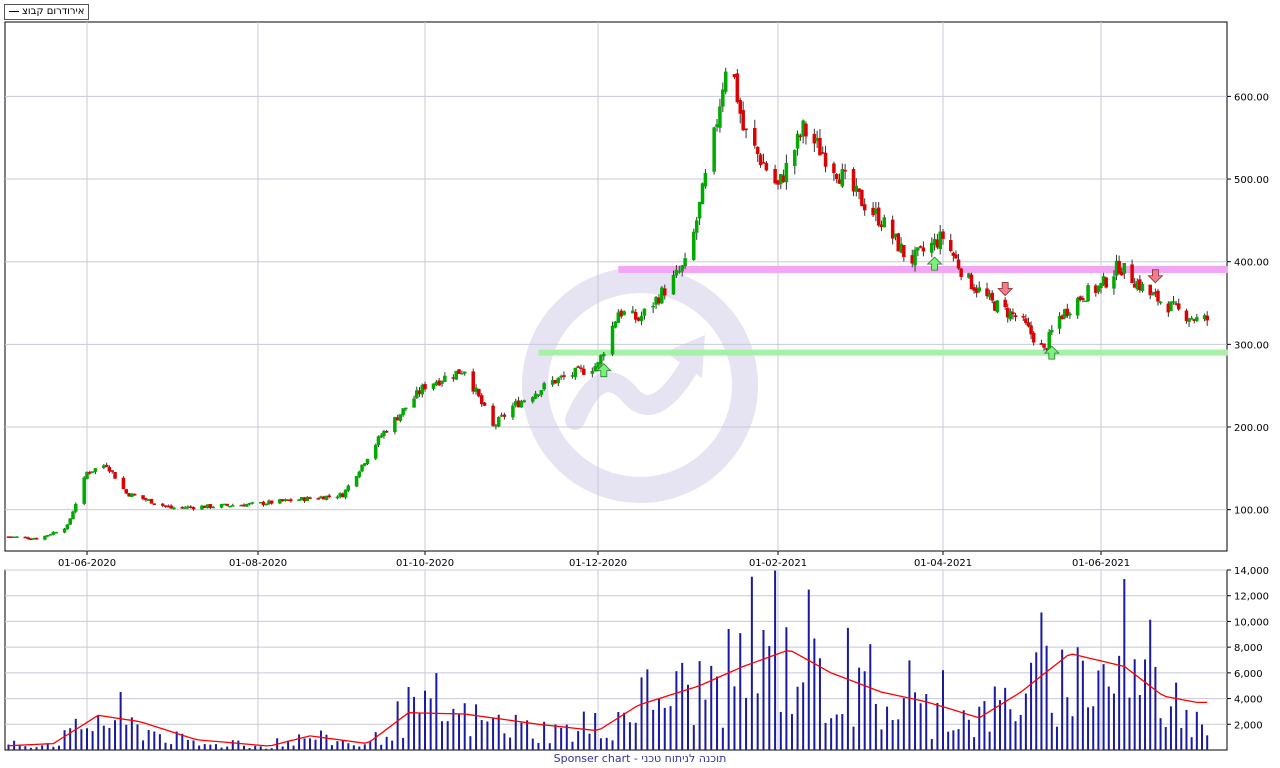 This screenshot has width=1280, height=768. Describe the element at coordinates (1248, 700) in the screenshot. I see `volume-y-tick-label: 4,000` at that location.